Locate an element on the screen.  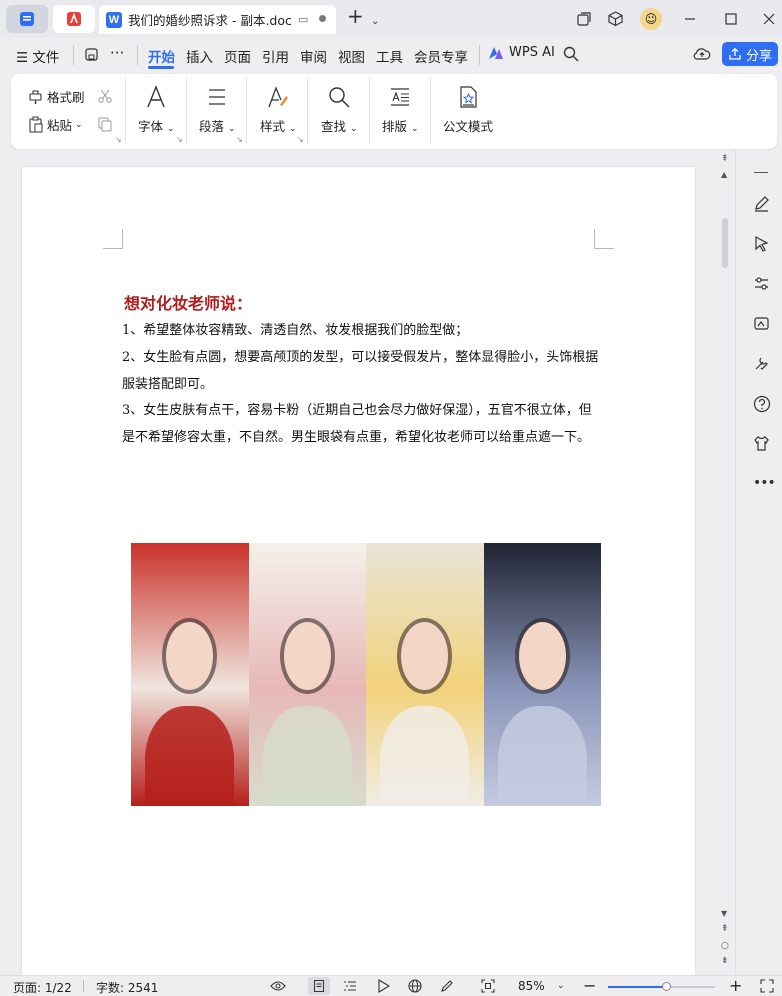
annotate-pen-icon is located at coordinates (447, 986).